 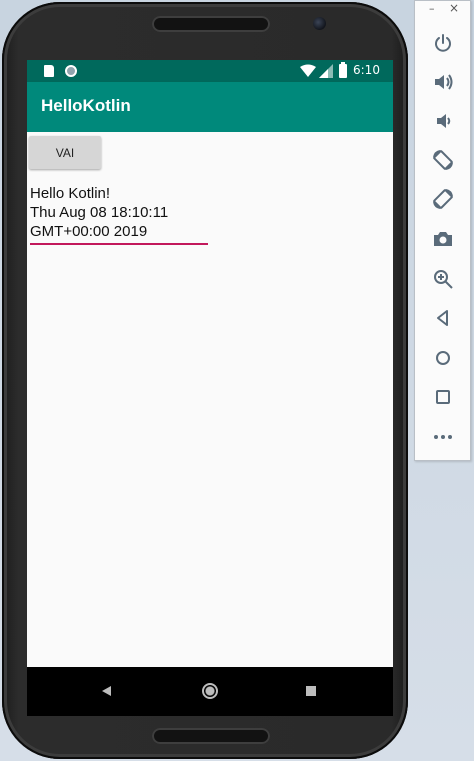 What do you see at coordinates (210, 71) in the screenshot?
I see `status-bar: 6:10` at bounding box center [210, 71].